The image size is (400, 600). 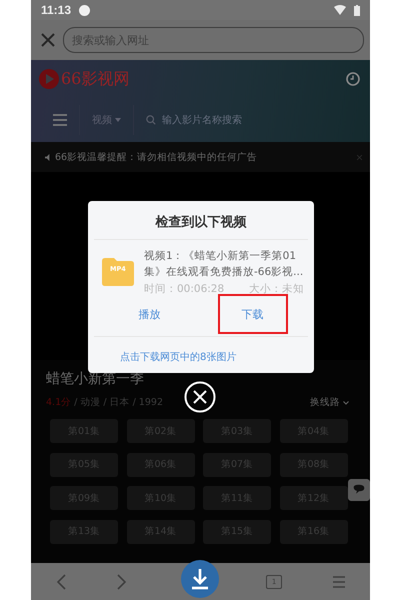 I want to click on back-icon, so click(x=61, y=582).